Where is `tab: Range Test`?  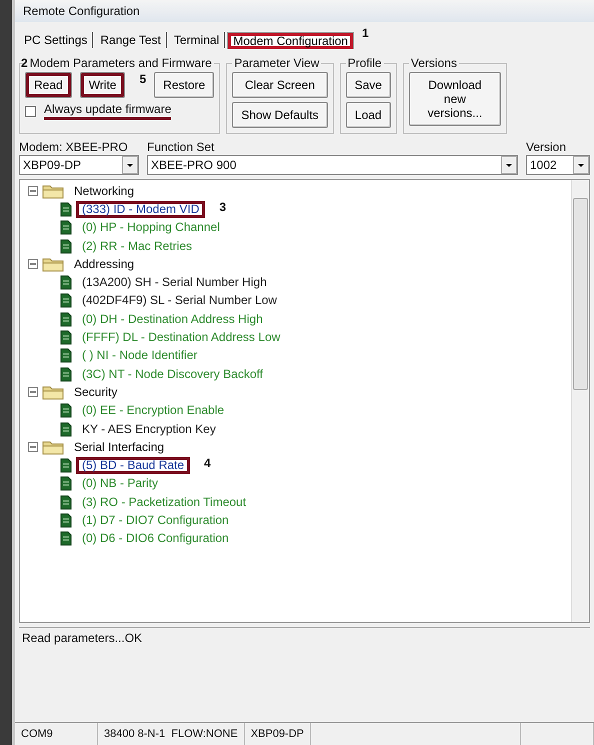 tab: Range Test is located at coordinates (131, 40).